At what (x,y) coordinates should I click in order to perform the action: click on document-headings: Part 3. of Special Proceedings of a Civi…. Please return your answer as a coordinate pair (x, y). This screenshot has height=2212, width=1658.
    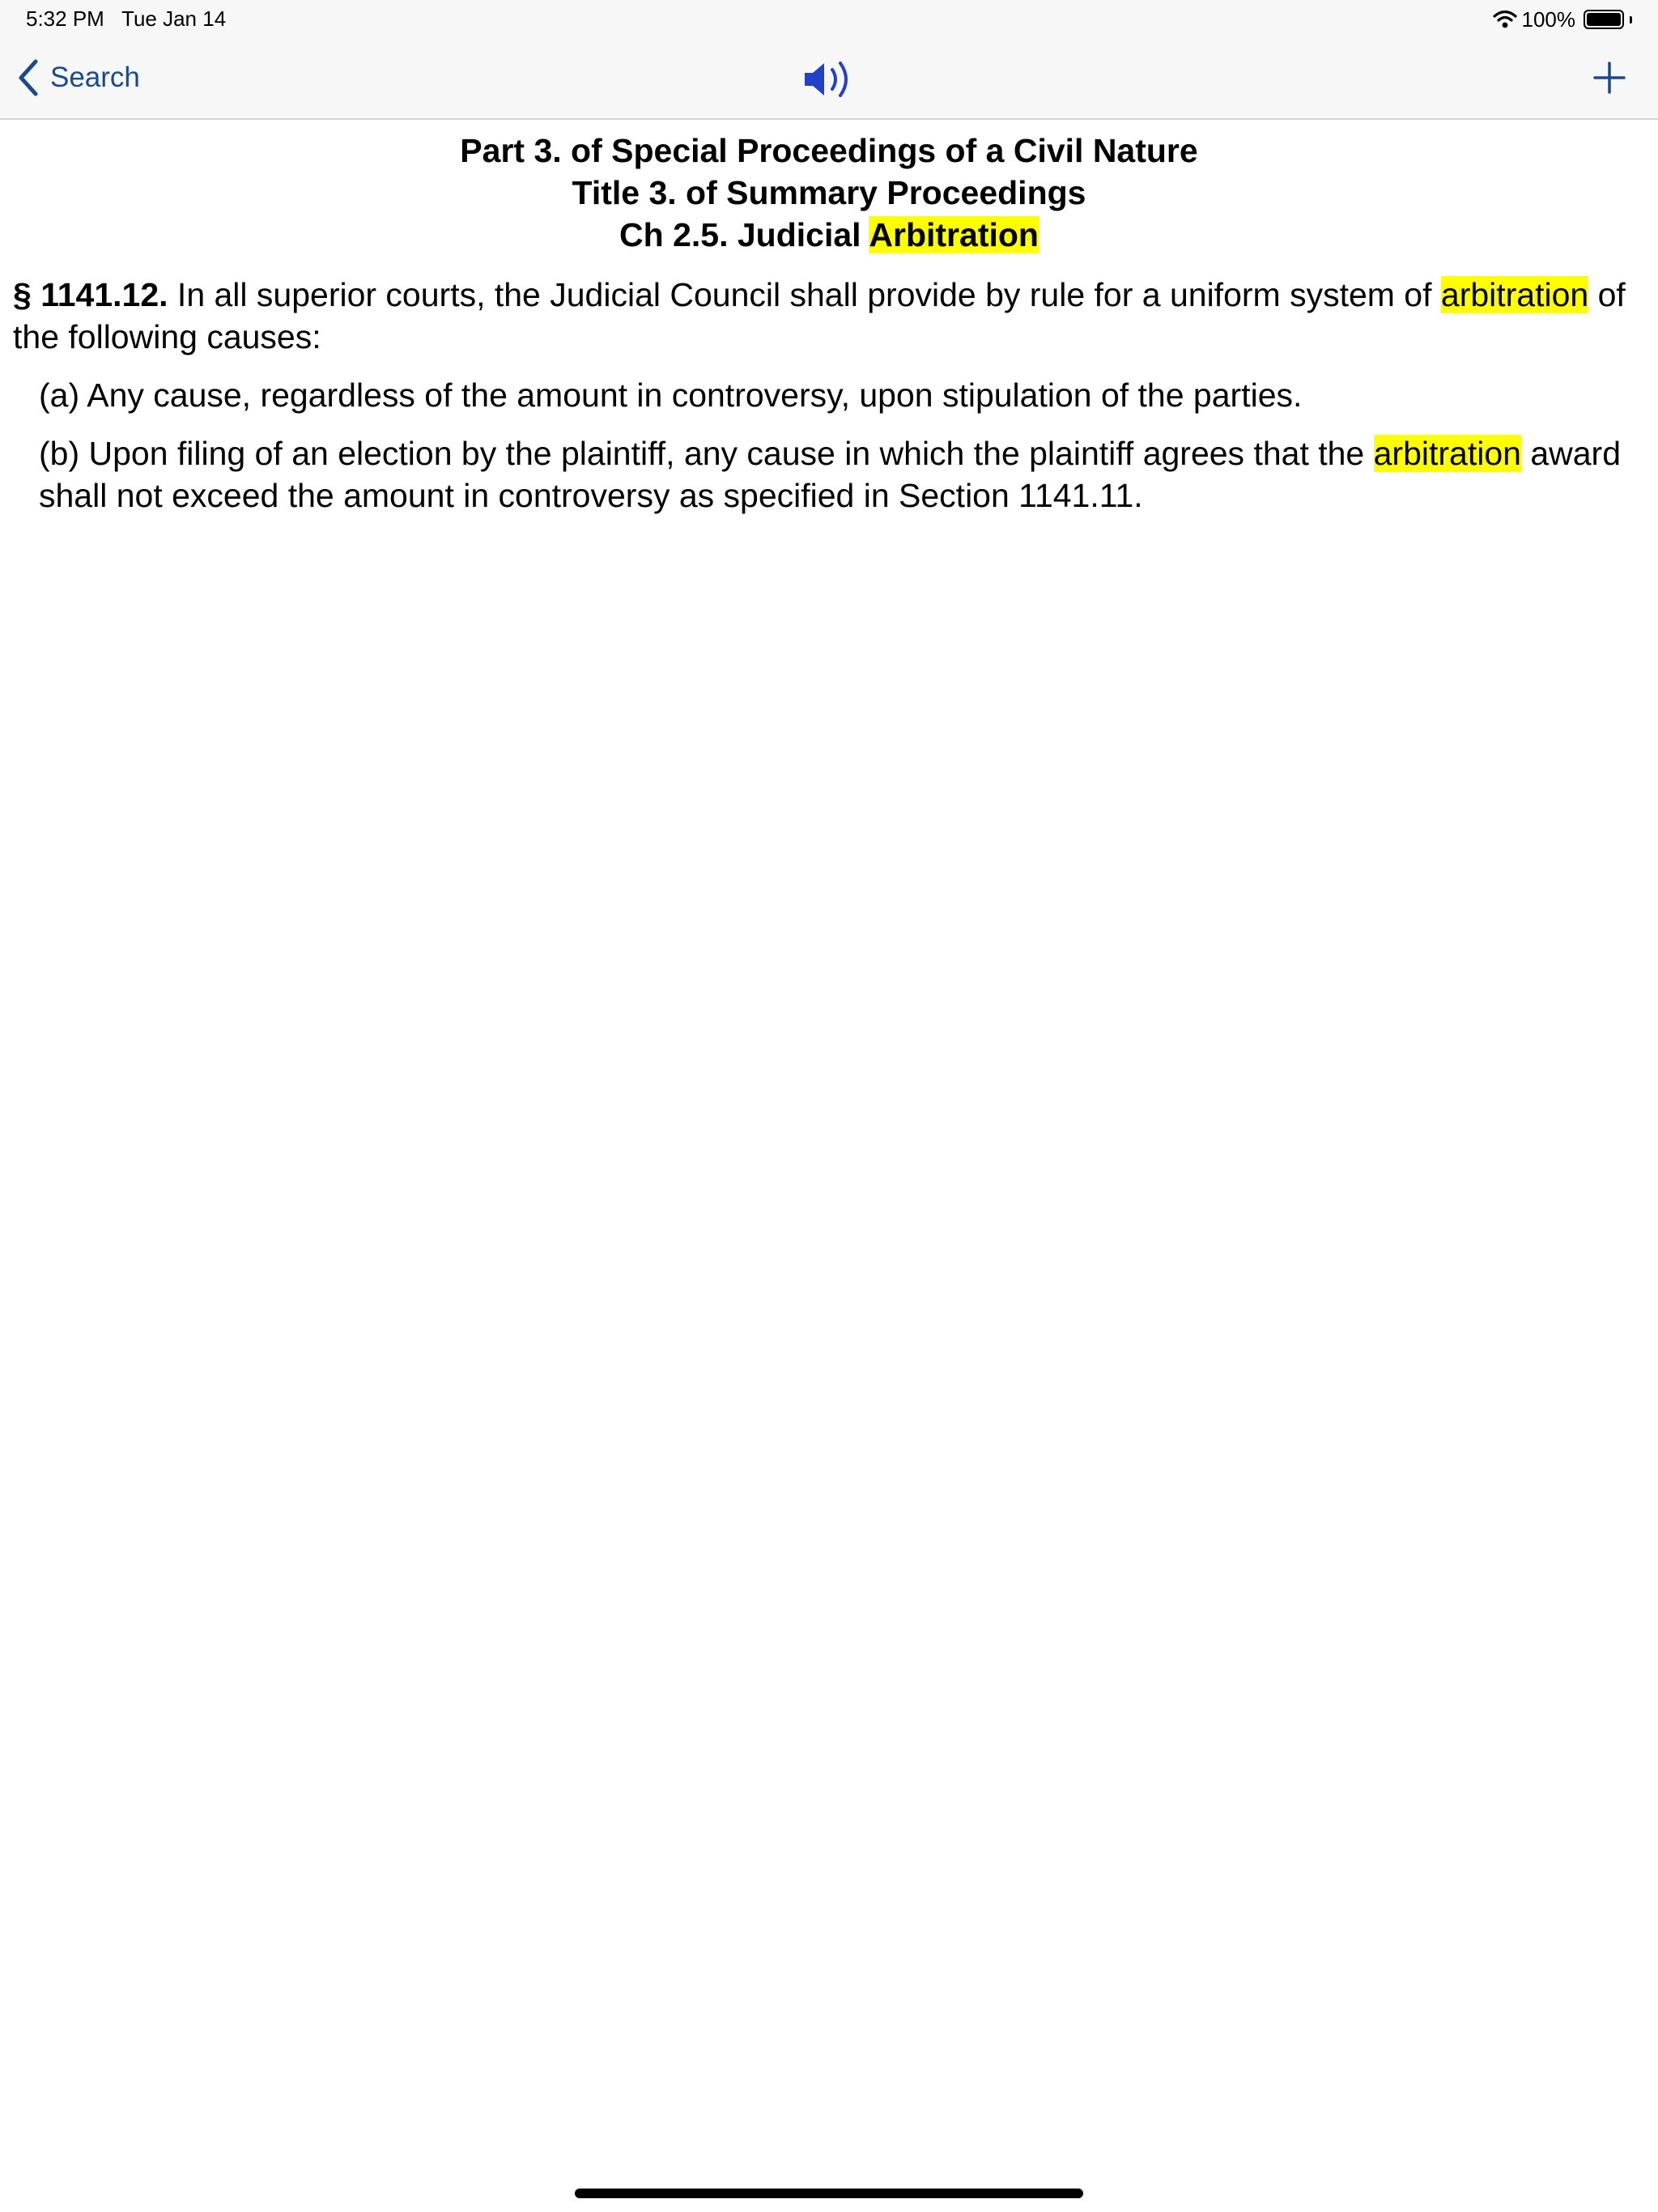
    Looking at the image, I should click on (829, 193).